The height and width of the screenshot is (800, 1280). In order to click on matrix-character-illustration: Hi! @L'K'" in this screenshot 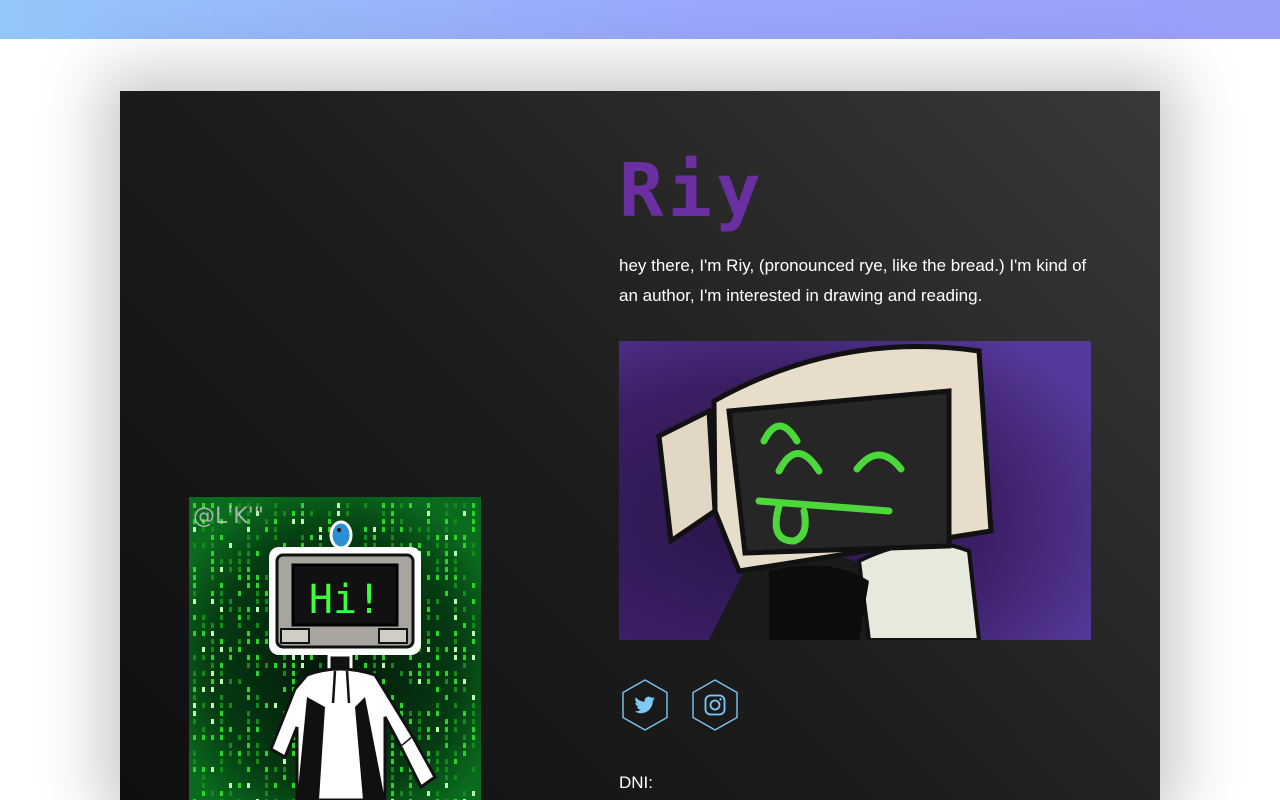, I will do `click(335, 648)`.